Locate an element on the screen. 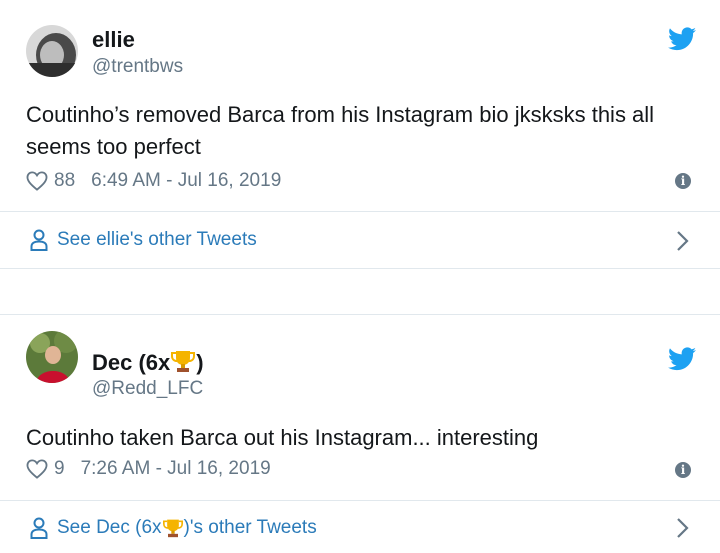 The height and width of the screenshot is (553, 720). see-other-tweets-suffix: )'s other Tweets is located at coordinates (250, 528).